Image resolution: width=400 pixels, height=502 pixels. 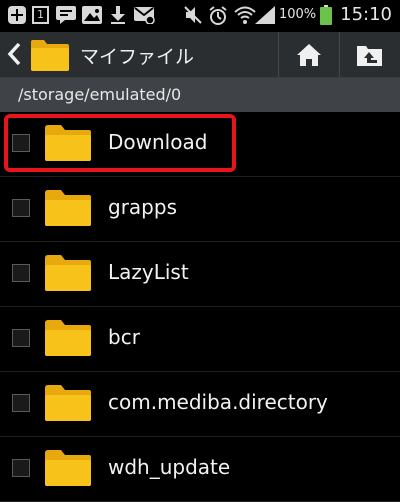 What do you see at coordinates (326, 14) in the screenshot?
I see `battery-icon` at bounding box center [326, 14].